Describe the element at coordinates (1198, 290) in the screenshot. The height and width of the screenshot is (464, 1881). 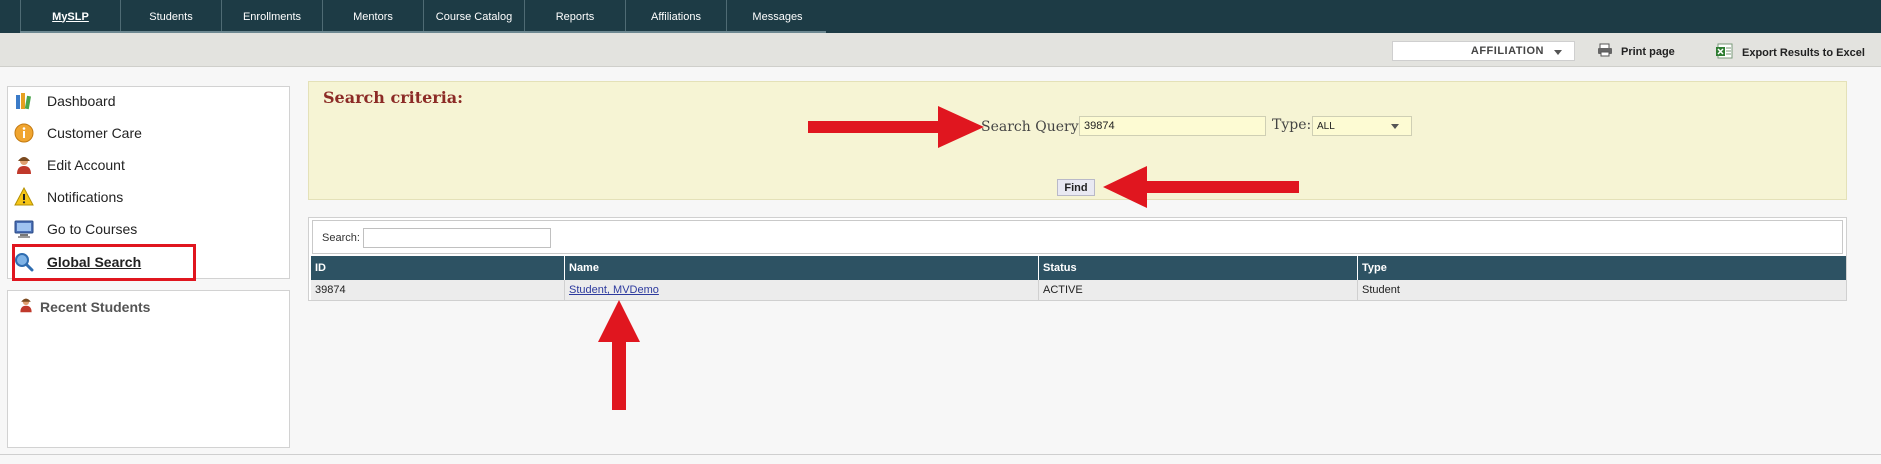
I see `cell-status: ACTIVE` at that location.